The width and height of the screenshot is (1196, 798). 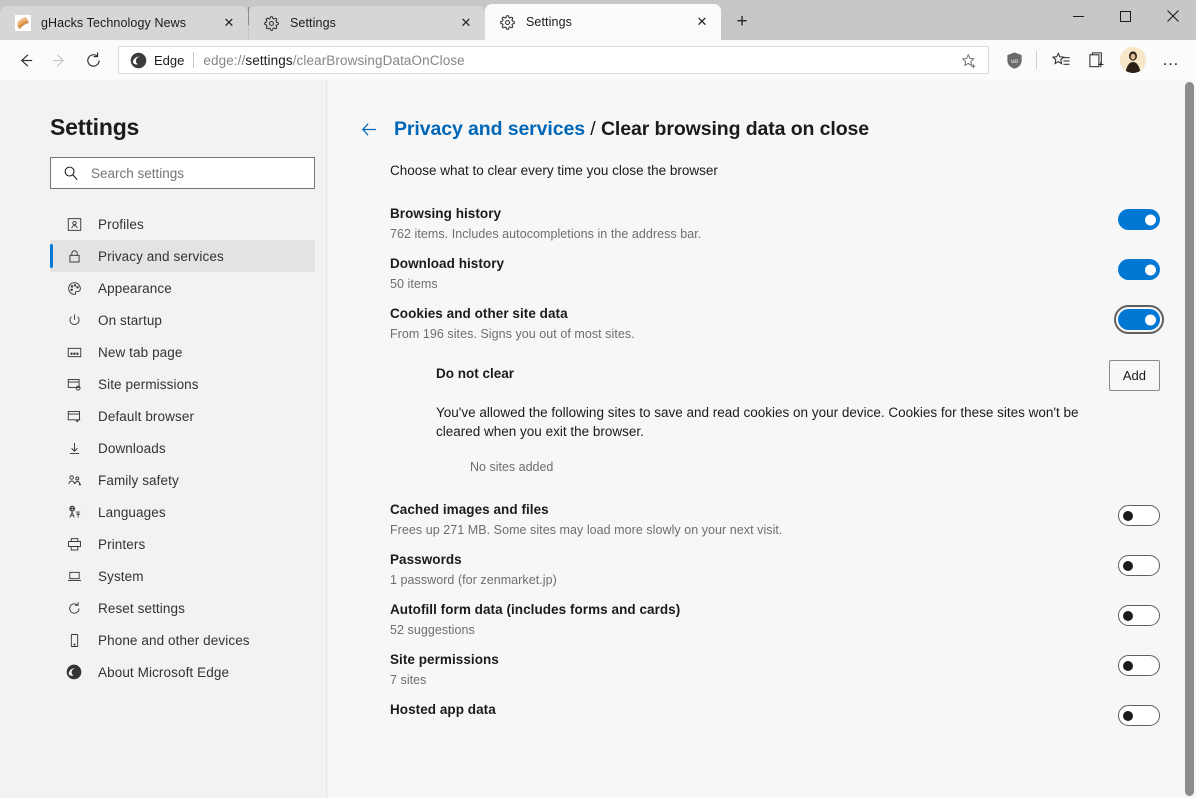 What do you see at coordinates (121, 224) in the screenshot?
I see `sidebar-item-label: Profiles` at bounding box center [121, 224].